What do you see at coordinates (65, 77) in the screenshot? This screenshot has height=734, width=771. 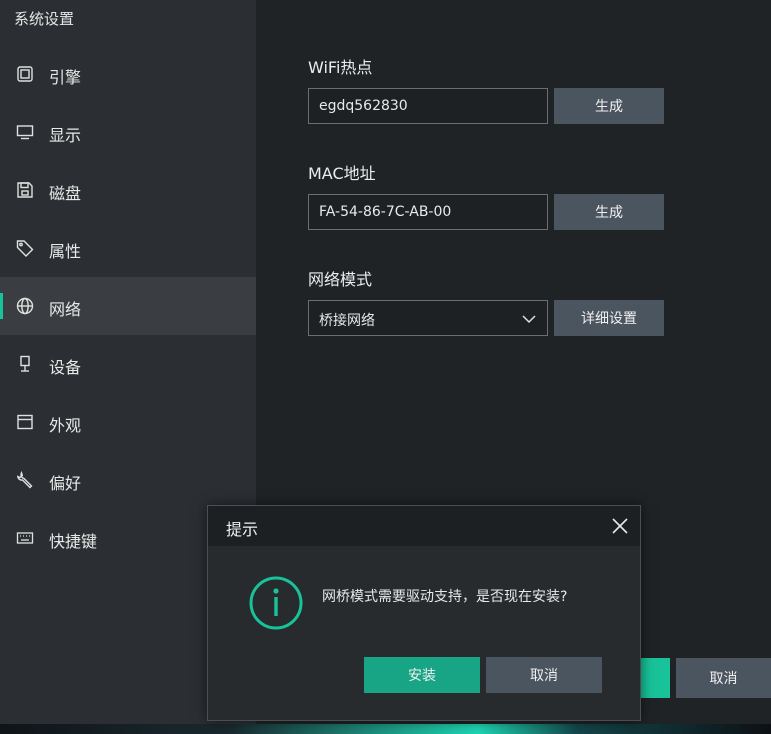 I see `sidebar-item-label: 引擎` at bounding box center [65, 77].